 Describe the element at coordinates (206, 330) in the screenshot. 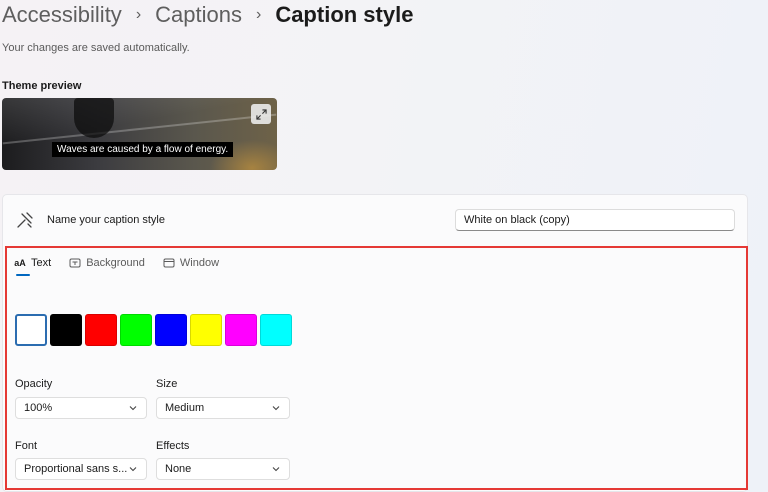

I see `color-swatch-yellow` at that location.